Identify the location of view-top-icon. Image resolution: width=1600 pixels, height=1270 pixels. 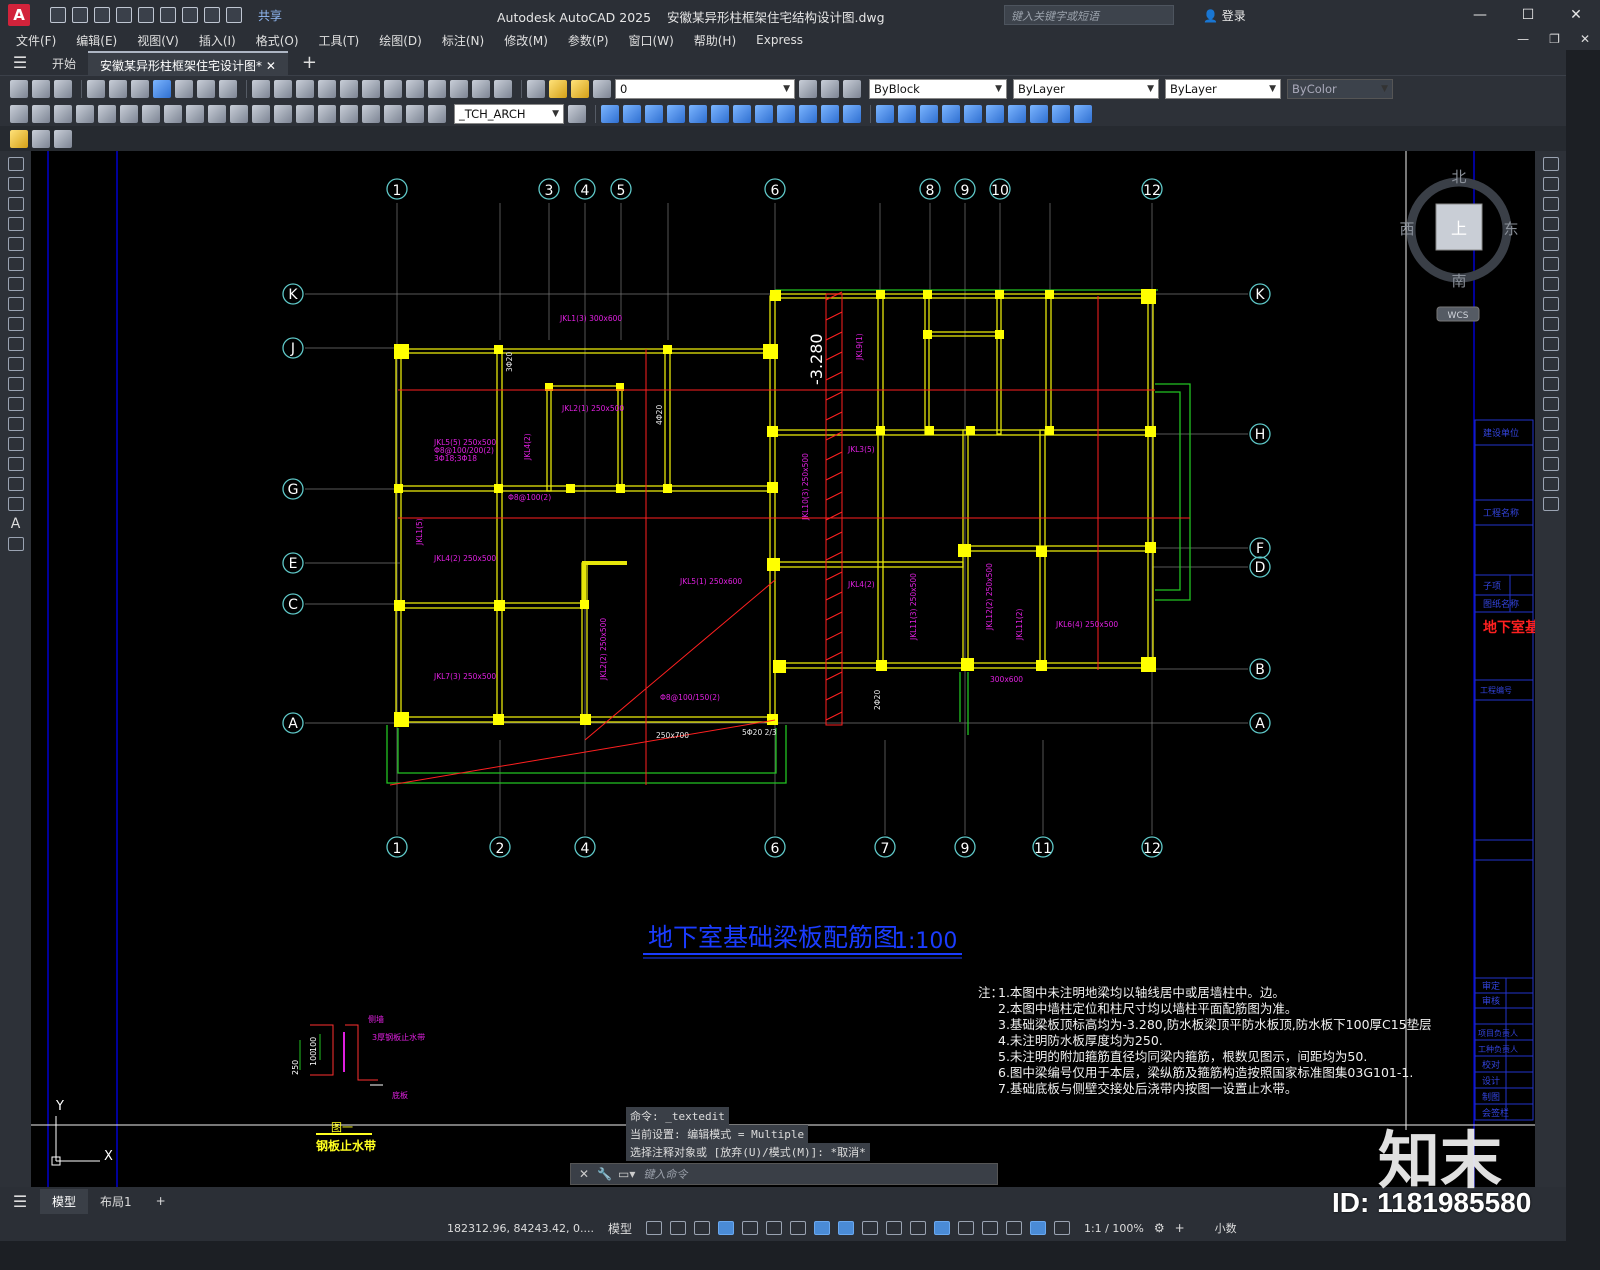
(885, 114).